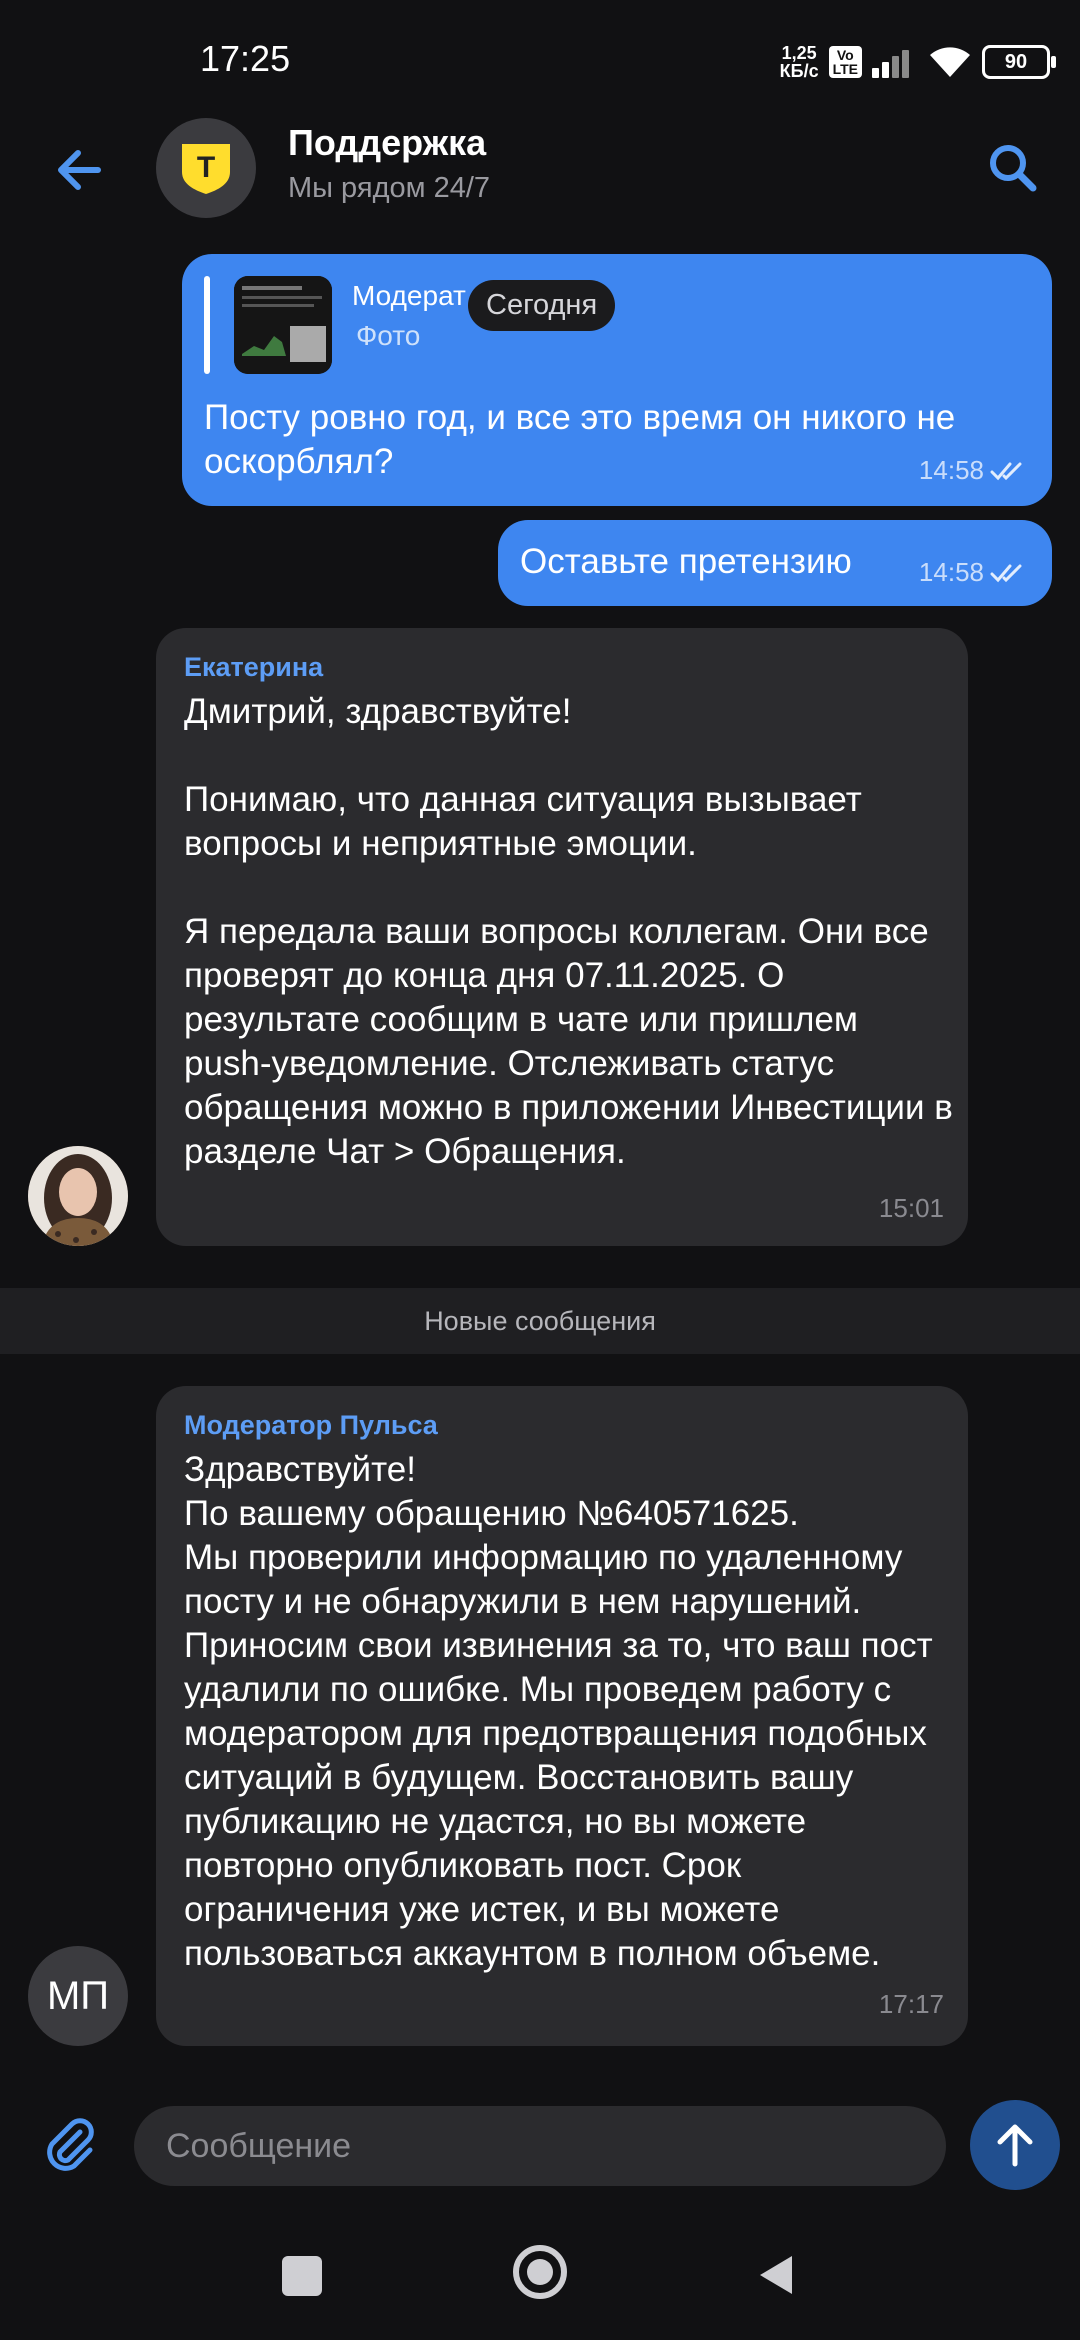 This screenshot has height=2340, width=1080. I want to click on home-nav-button, so click(540, 2272).